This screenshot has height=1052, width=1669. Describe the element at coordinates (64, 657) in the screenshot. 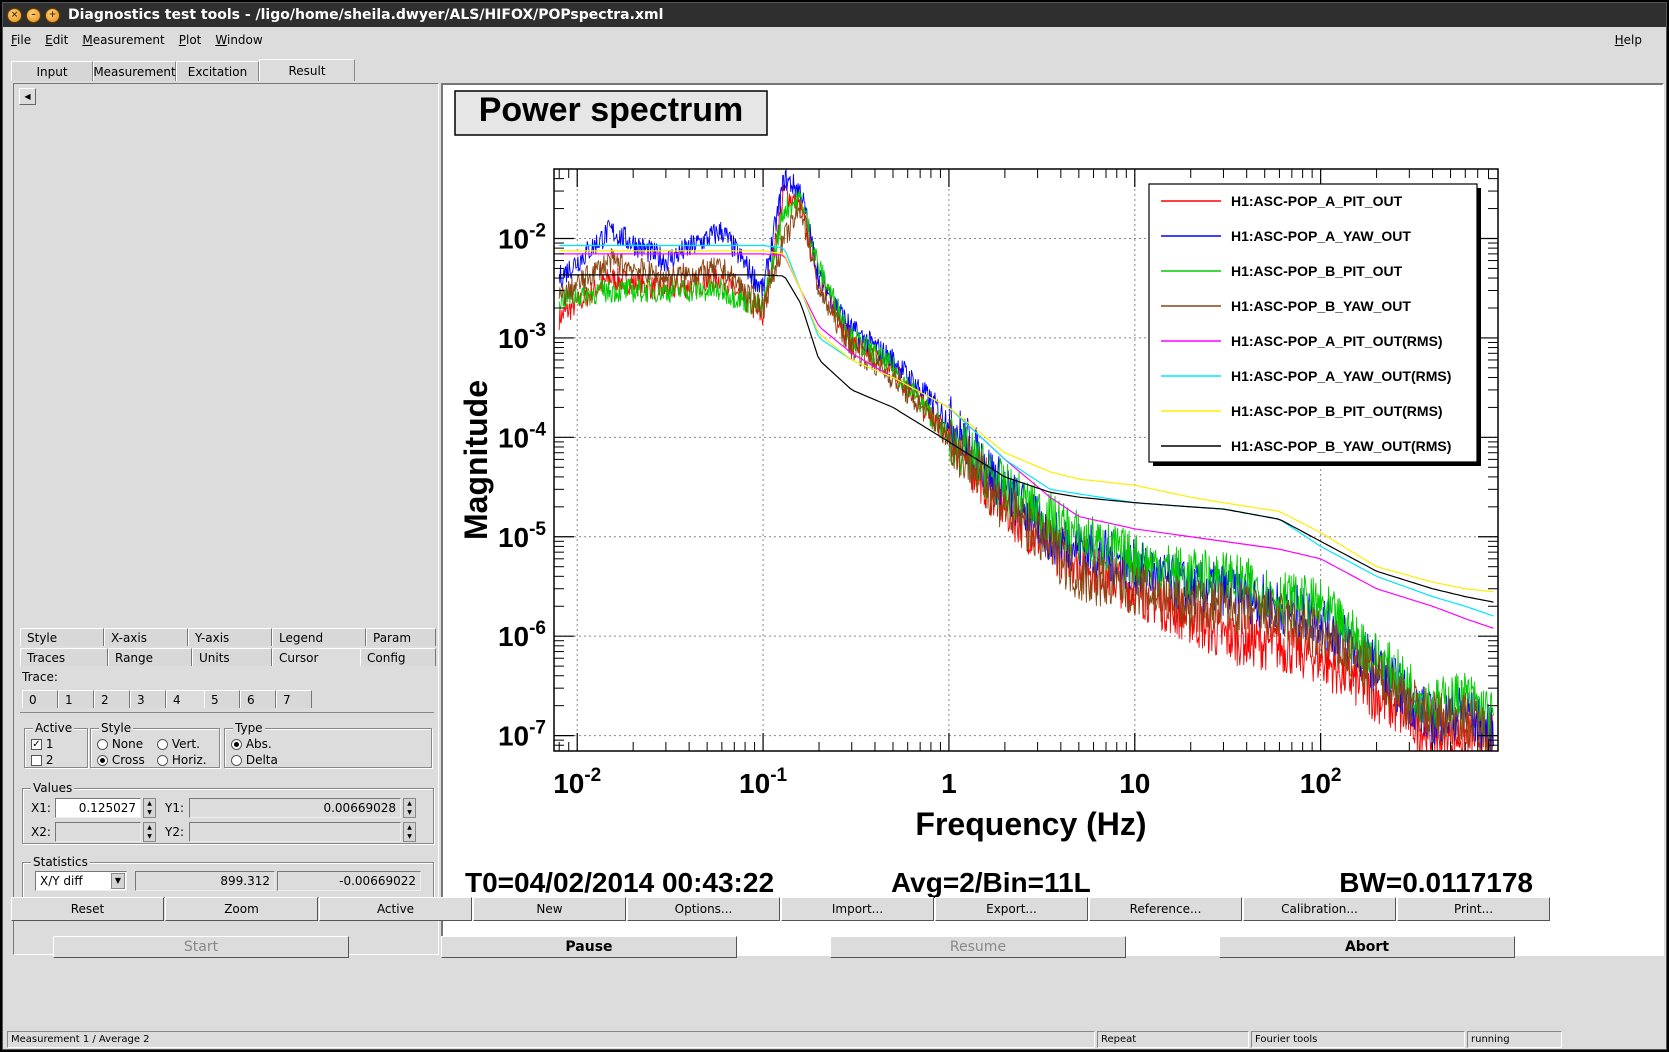

I see `tab-traces: Traces` at that location.